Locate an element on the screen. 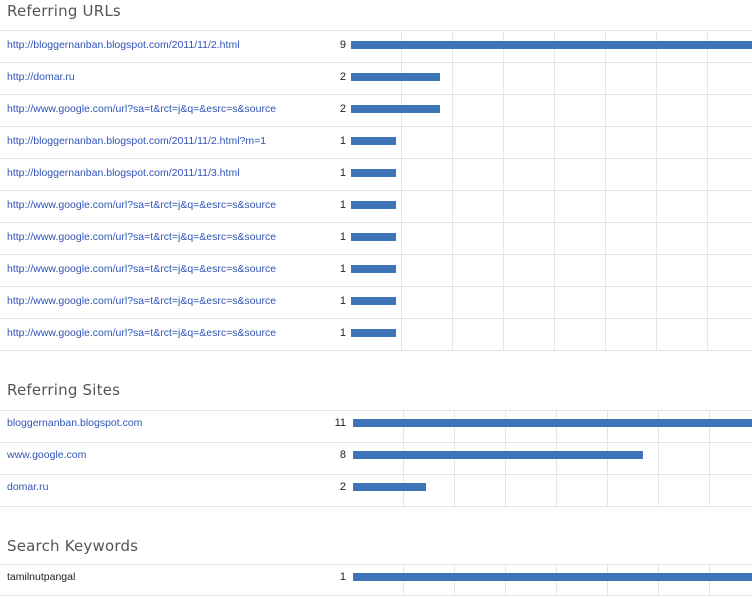  table-row: domar.ru 2 is located at coordinates (376, 491).